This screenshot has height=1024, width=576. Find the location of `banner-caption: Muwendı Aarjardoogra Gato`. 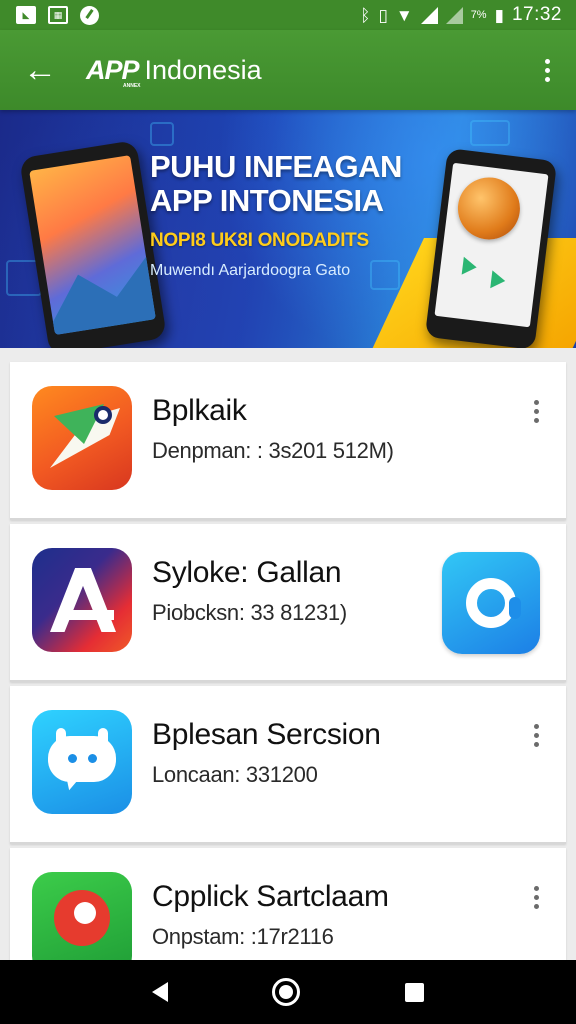

banner-caption: Muwendı Aarjardoogra Gato is located at coordinates (250, 271).